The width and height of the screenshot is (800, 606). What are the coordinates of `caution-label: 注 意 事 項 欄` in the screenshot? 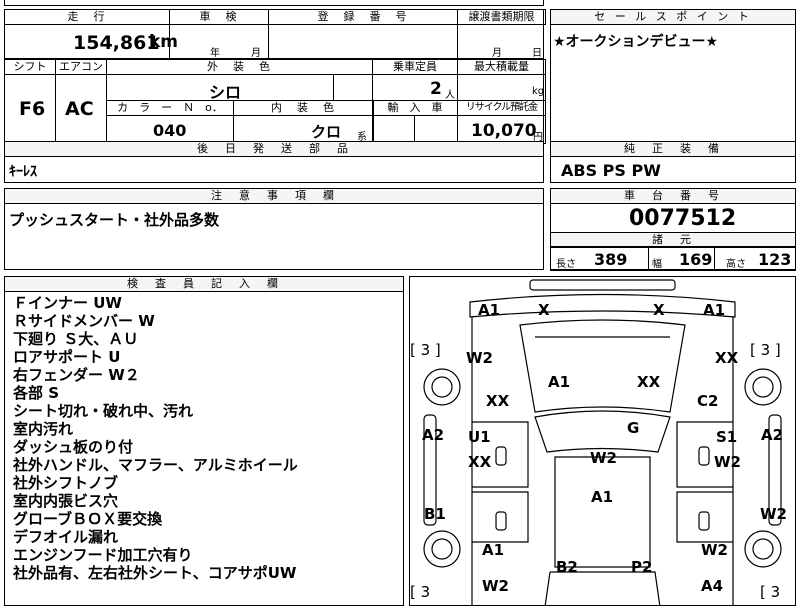 It's located at (274, 196).